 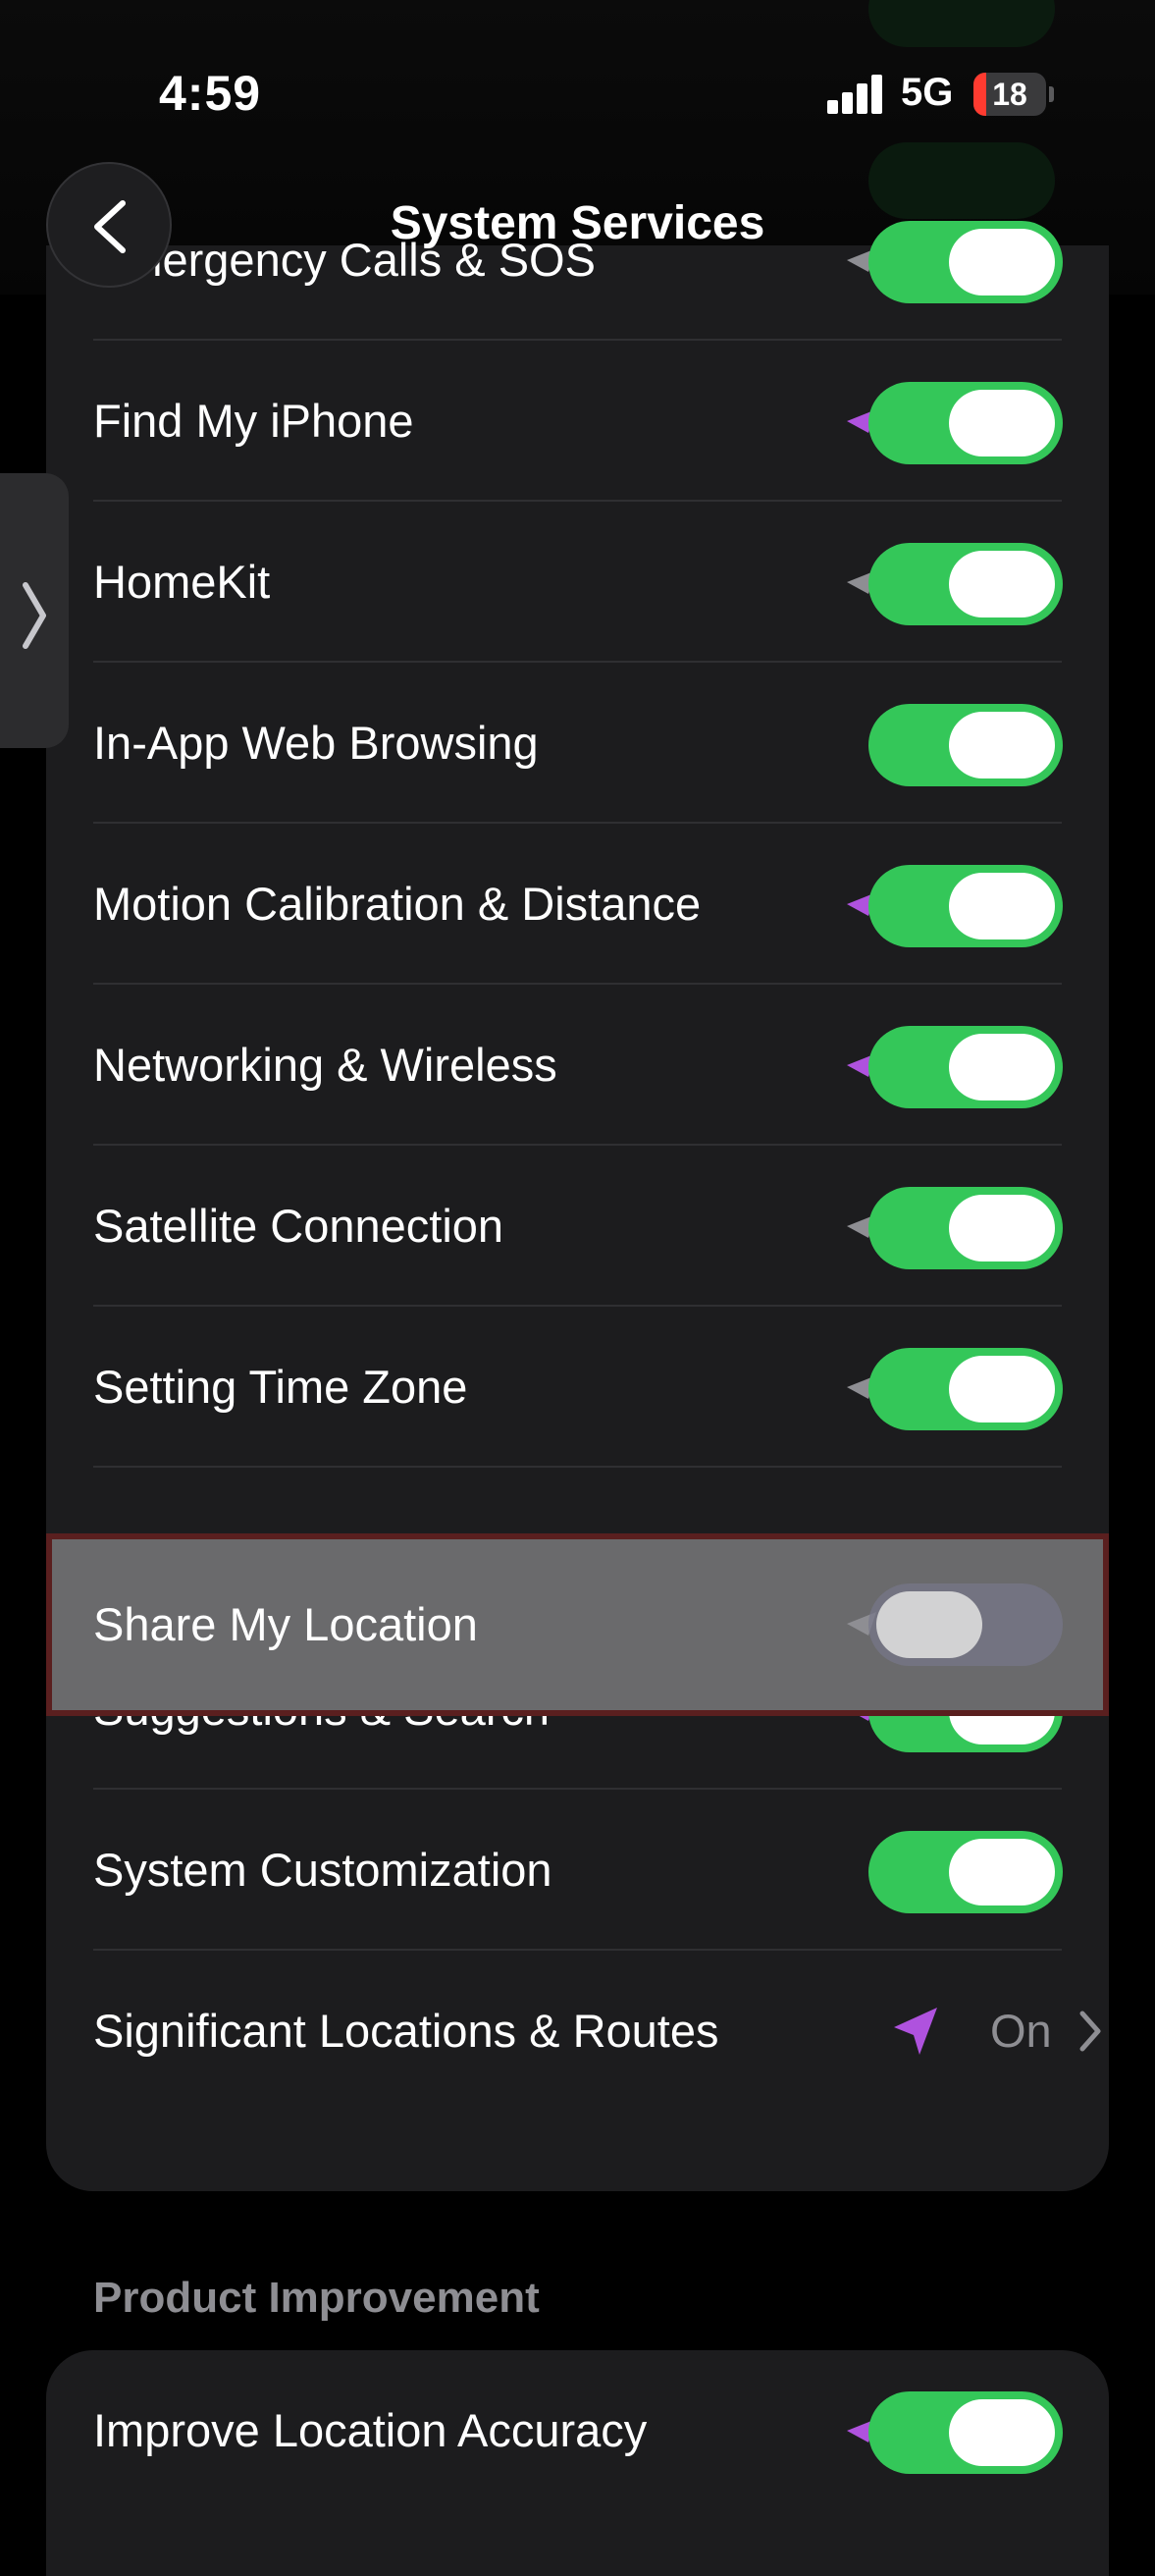 I want to click on row-label: Motion Calibration & Distance, so click(x=397, y=904).